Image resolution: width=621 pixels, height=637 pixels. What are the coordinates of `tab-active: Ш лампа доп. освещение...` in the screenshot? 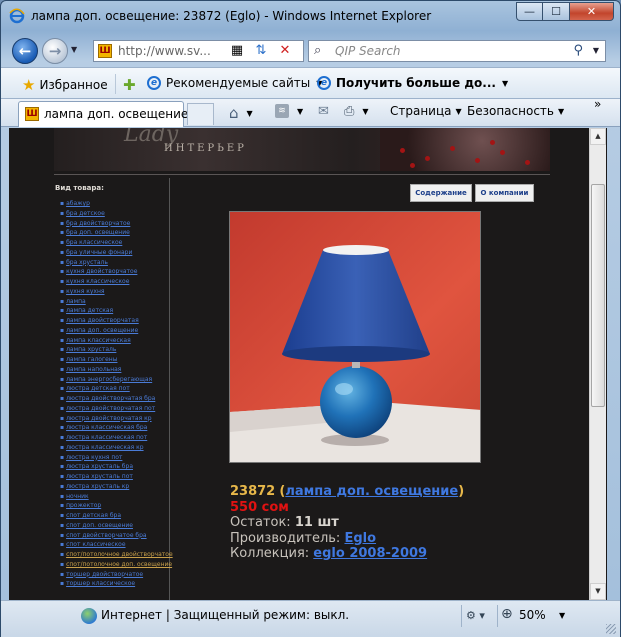 It's located at (109, 114).